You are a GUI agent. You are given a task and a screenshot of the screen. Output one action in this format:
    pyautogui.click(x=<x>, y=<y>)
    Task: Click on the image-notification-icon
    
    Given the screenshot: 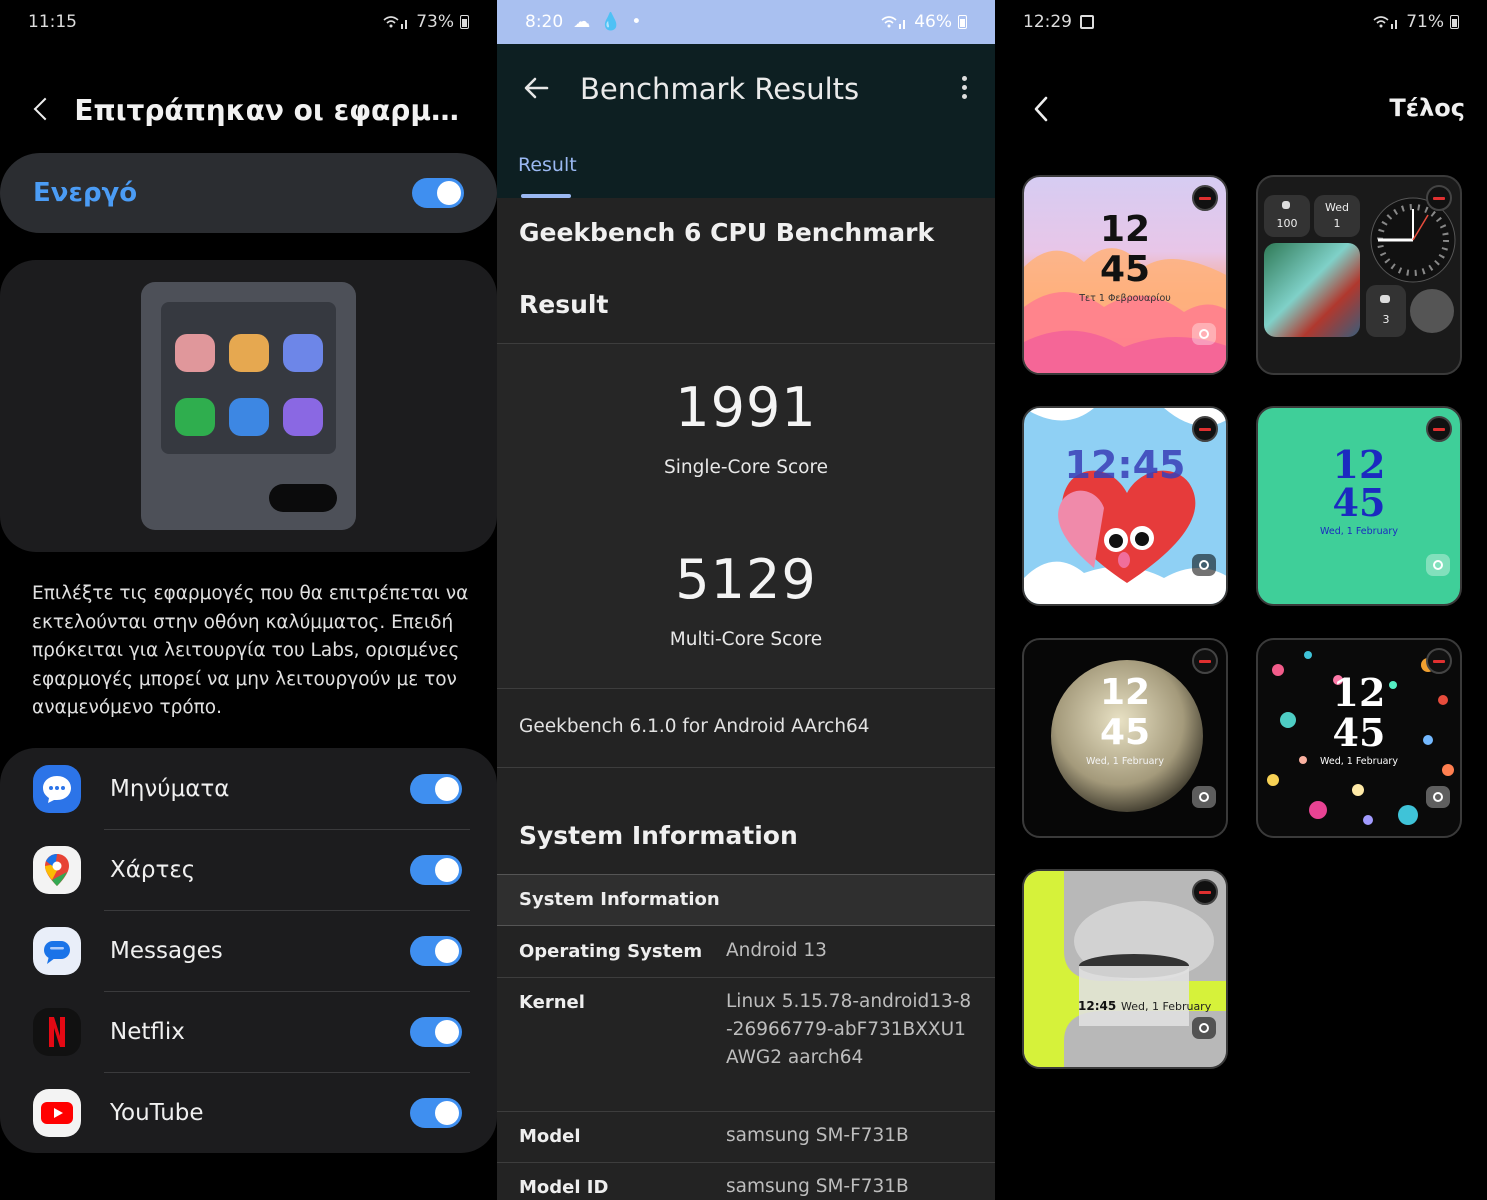 What is the action you would take?
    pyautogui.click(x=1087, y=22)
    